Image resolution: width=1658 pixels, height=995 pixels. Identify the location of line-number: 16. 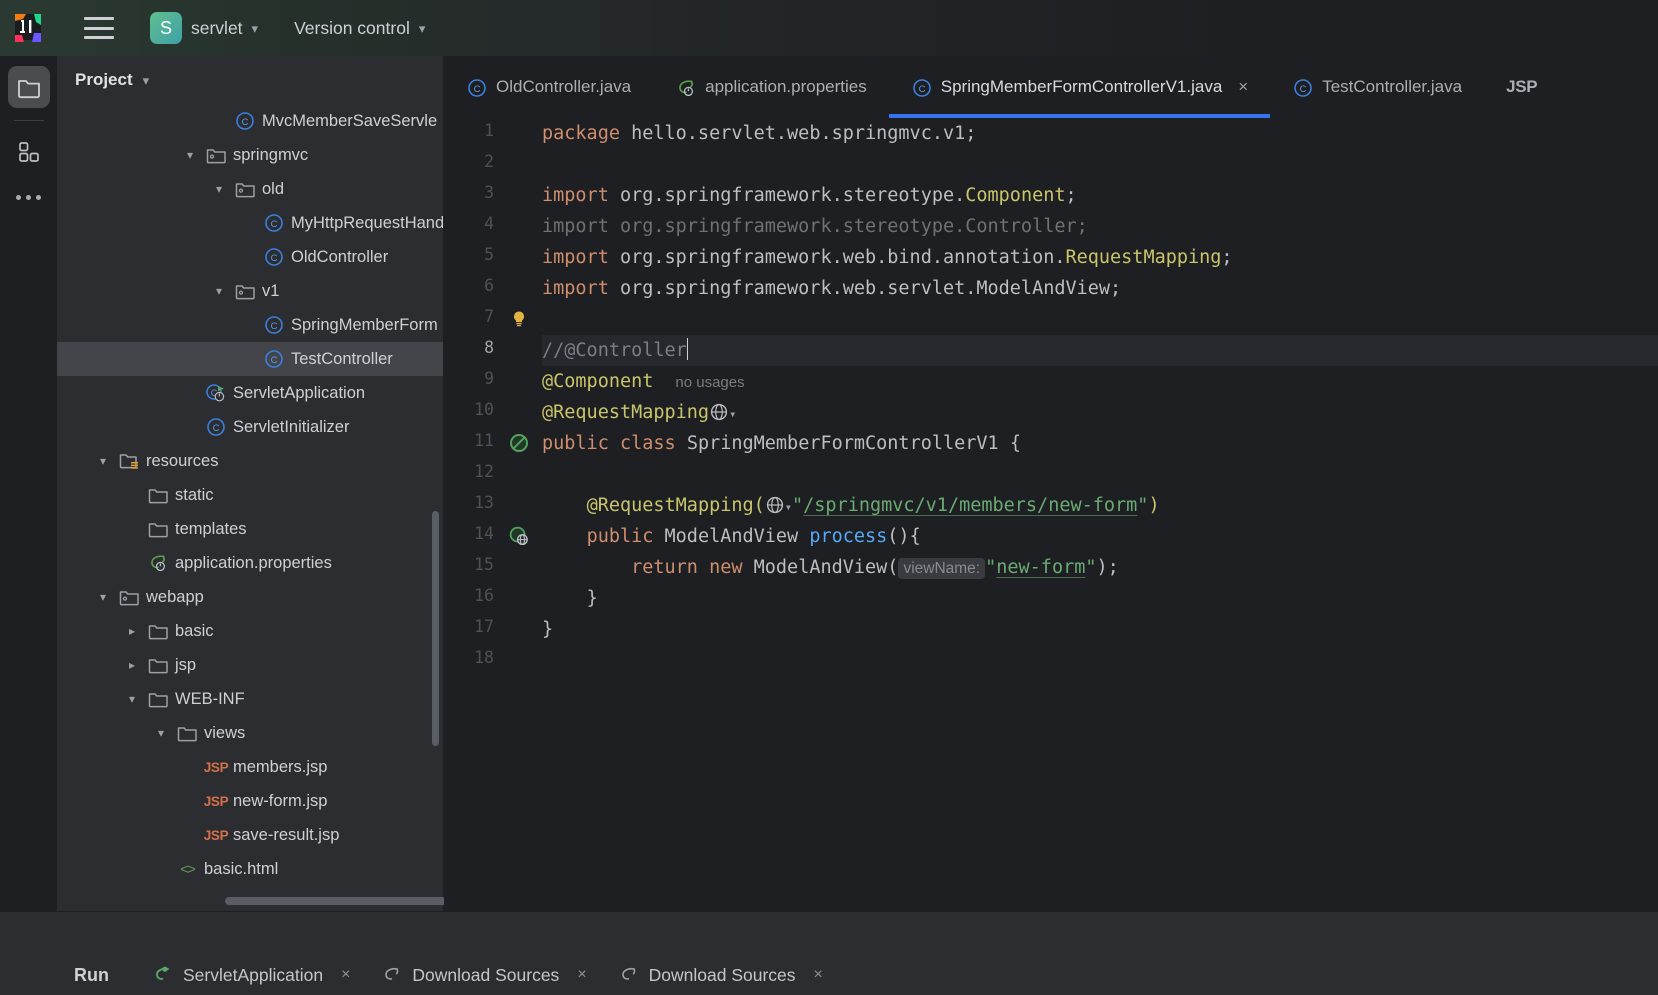
(484, 595).